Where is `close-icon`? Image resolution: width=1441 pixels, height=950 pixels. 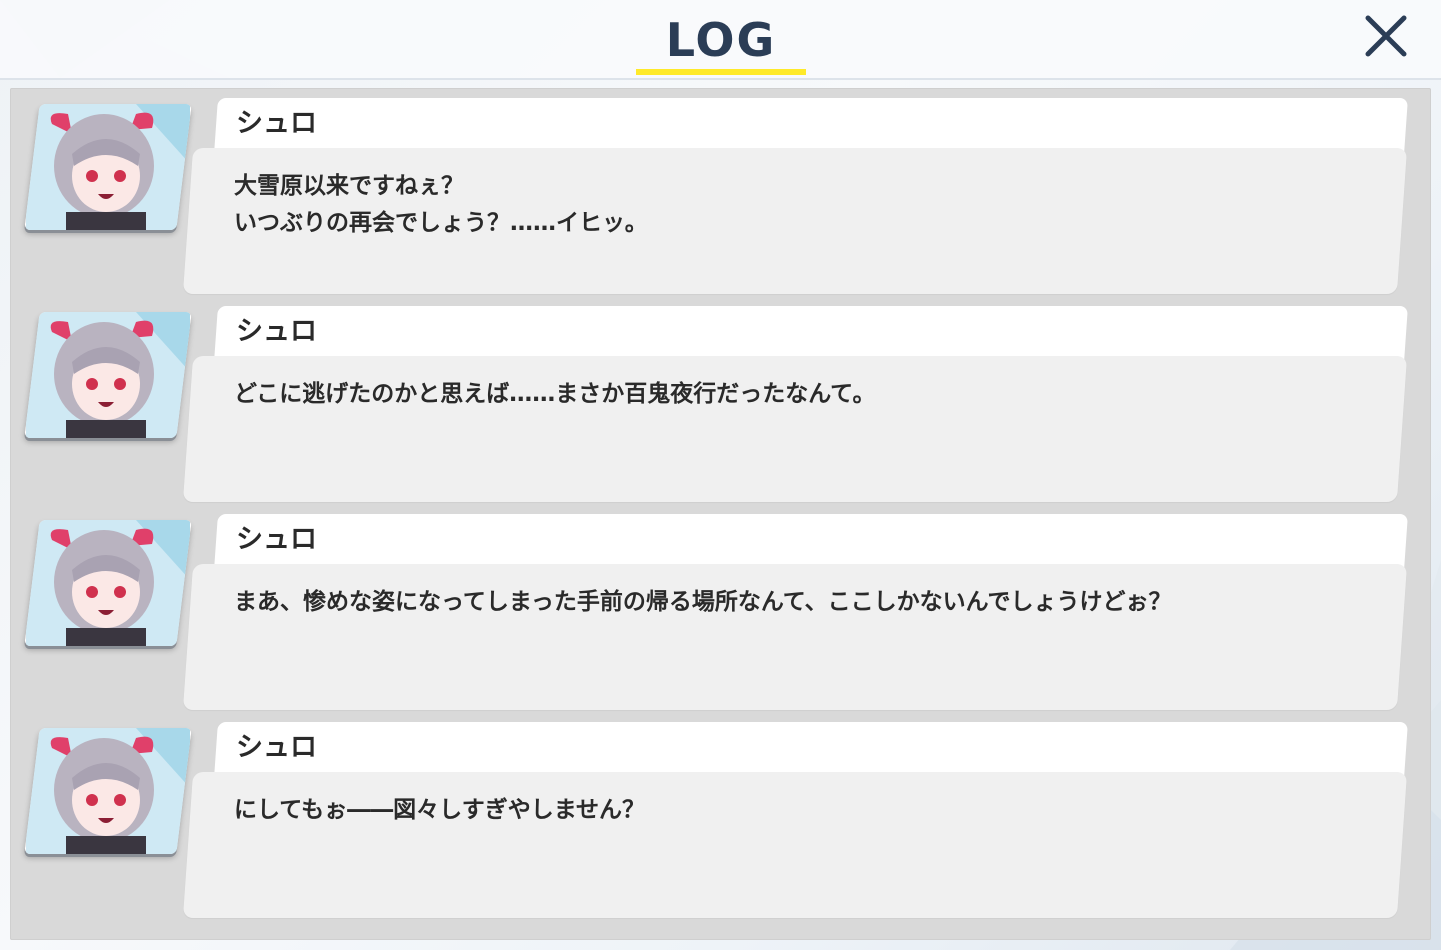 close-icon is located at coordinates (1386, 36).